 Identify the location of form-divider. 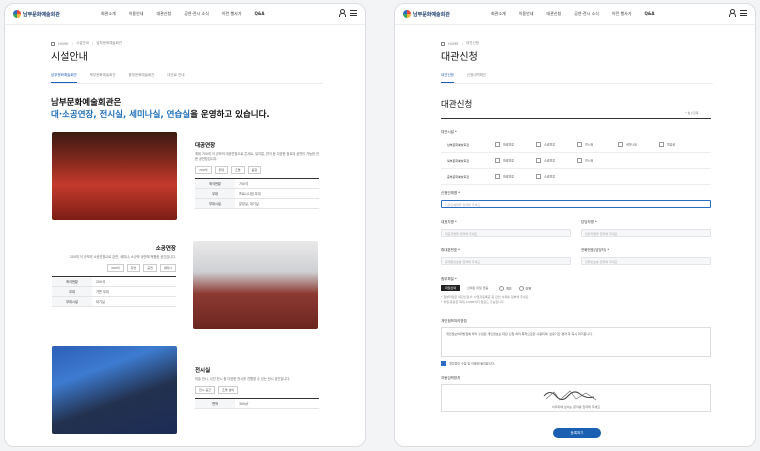
(576, 118).